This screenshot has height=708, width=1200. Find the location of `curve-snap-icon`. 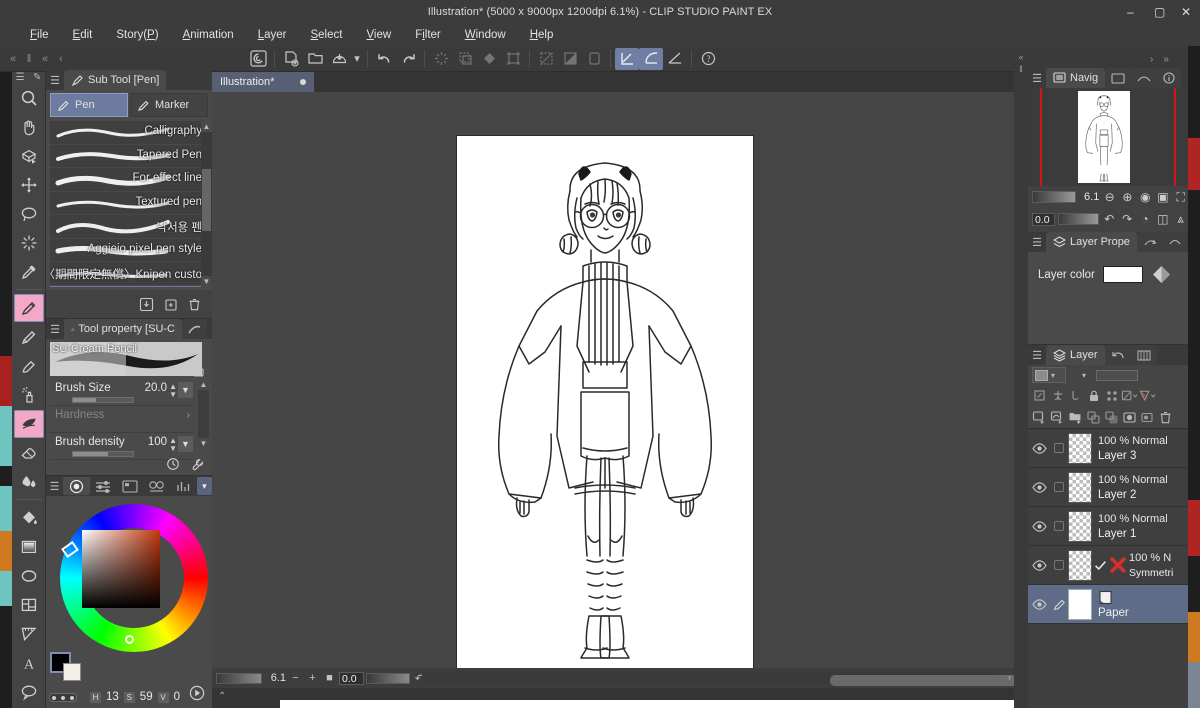

curve-snap-icon is located at coordinates (651, 58).